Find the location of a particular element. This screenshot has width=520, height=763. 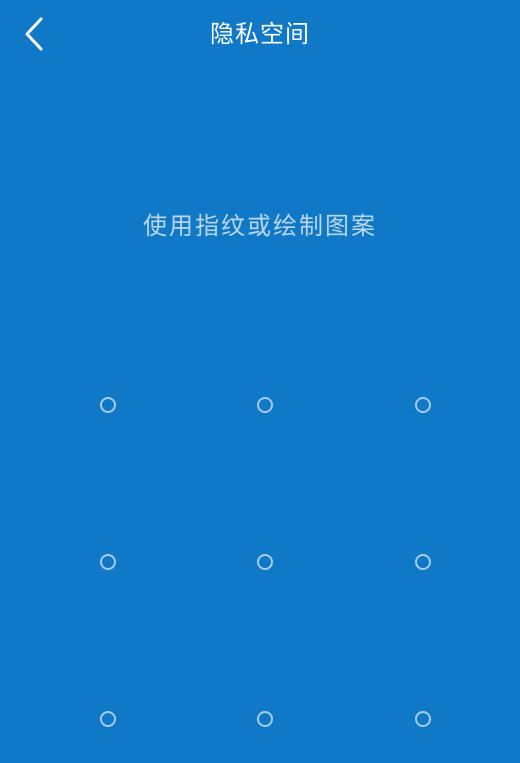

page-title: 隐私空间 is located at coordinates (260, 34).